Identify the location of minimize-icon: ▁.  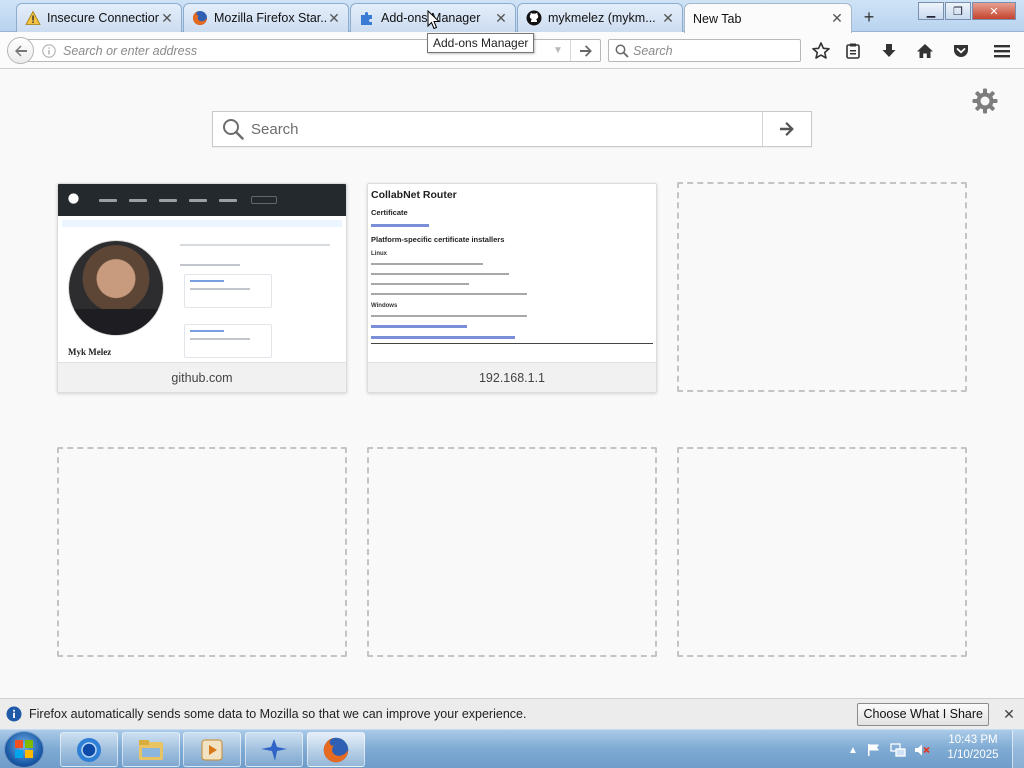
(931, 11).